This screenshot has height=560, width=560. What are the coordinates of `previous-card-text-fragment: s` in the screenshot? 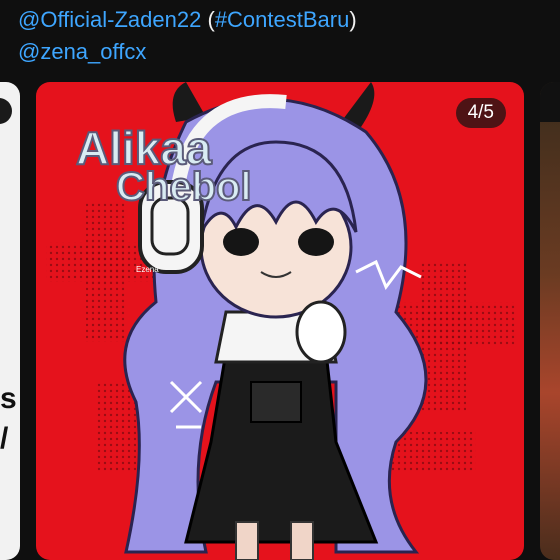 It's located at (8, 398).